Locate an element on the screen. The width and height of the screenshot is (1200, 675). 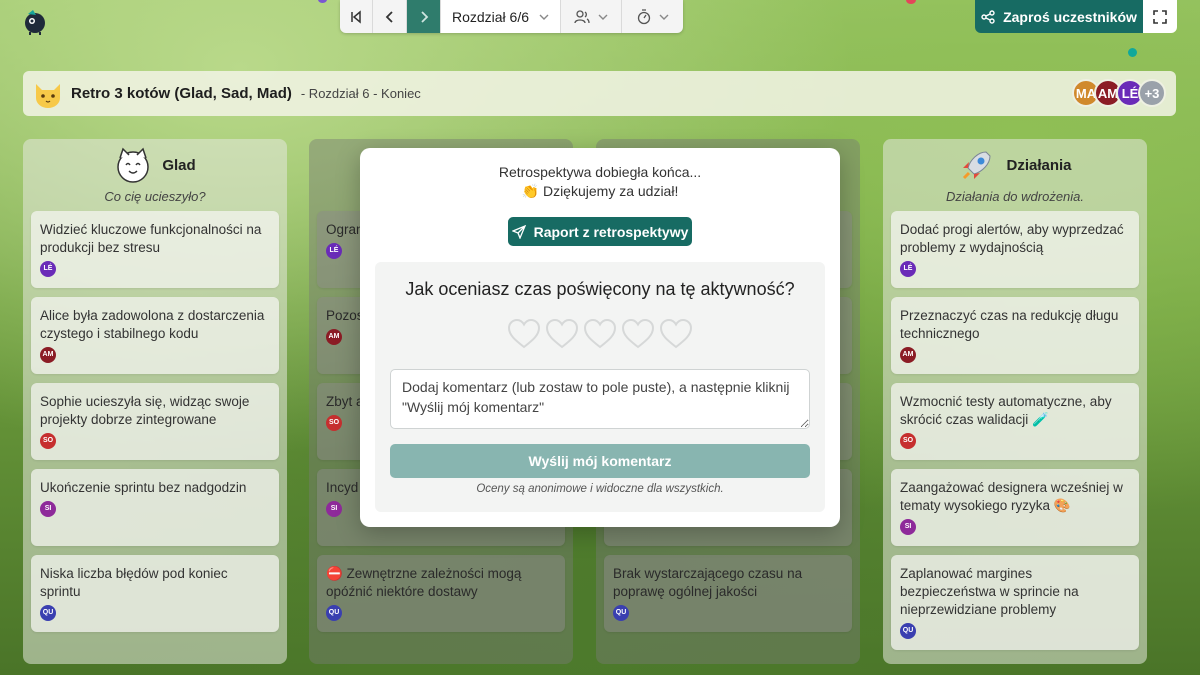
chevron-left-icon is located at coordinates (389, 16).